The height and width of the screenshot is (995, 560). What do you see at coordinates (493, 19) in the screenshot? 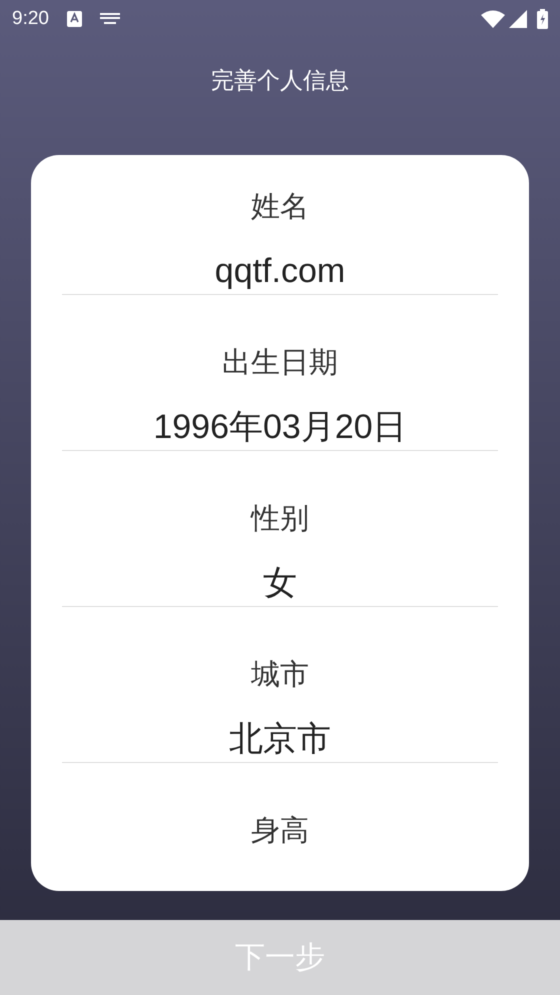
I see `wifi-icon` at bounding box center [493, 19].